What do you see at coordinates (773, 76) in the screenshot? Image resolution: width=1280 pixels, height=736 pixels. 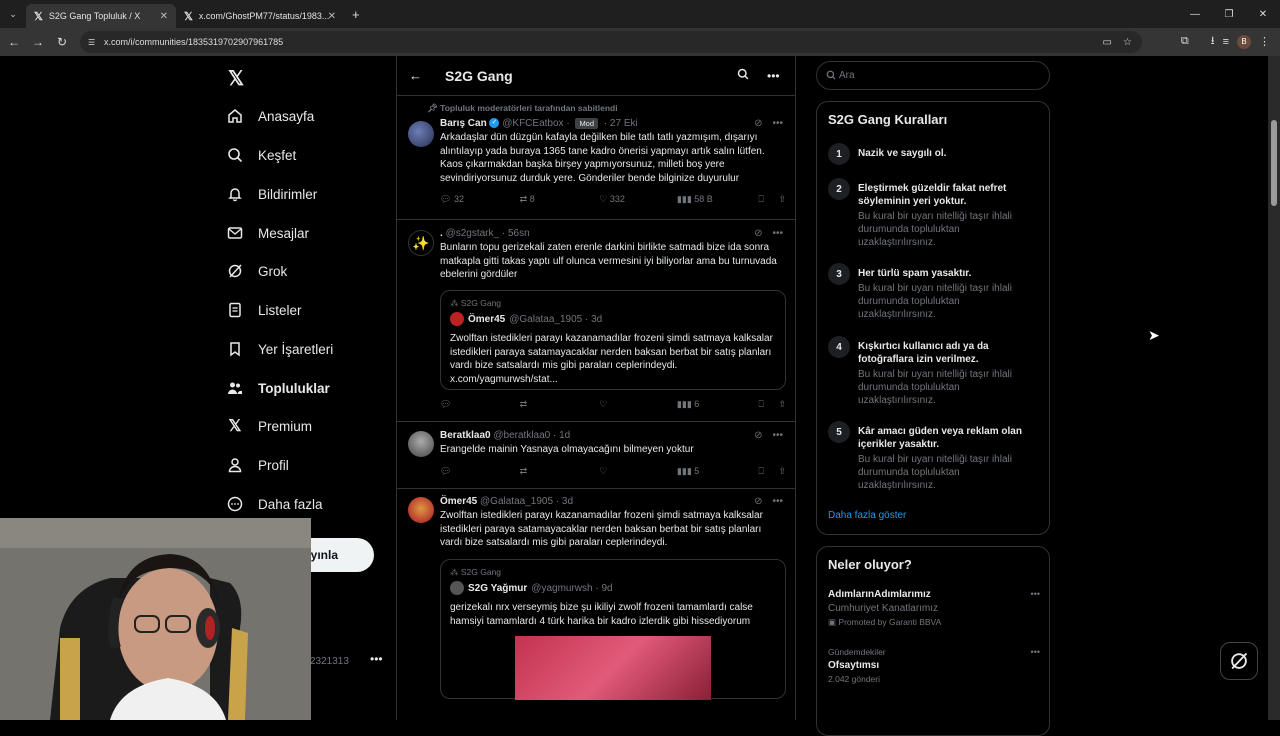 I see `more-options-icon: •••` at bounding box center [773, 76].